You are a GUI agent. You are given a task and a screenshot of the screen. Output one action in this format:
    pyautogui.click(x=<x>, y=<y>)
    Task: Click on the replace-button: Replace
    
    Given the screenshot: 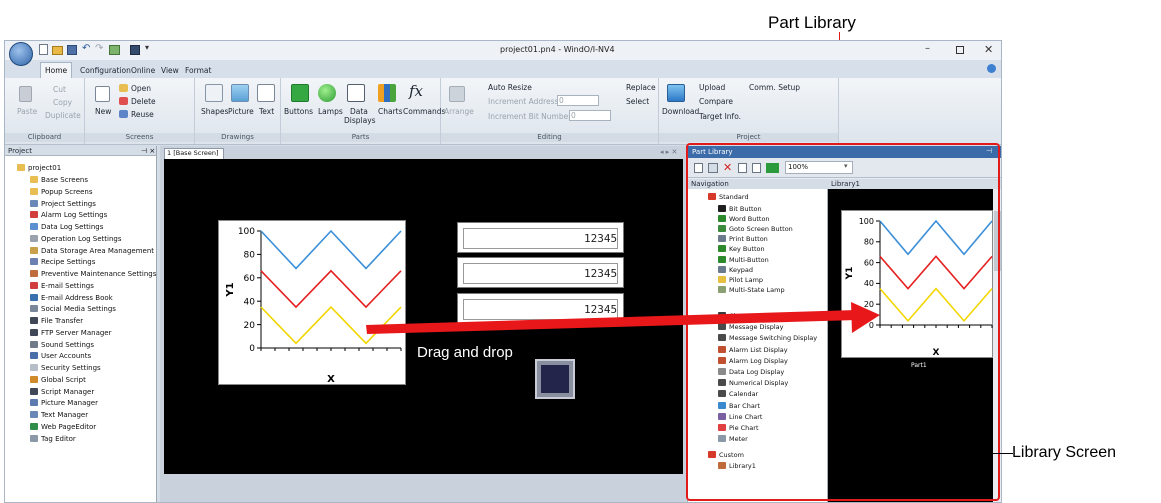 What is the action you would take?
    pyautogui.click(x=641, y=88)
    